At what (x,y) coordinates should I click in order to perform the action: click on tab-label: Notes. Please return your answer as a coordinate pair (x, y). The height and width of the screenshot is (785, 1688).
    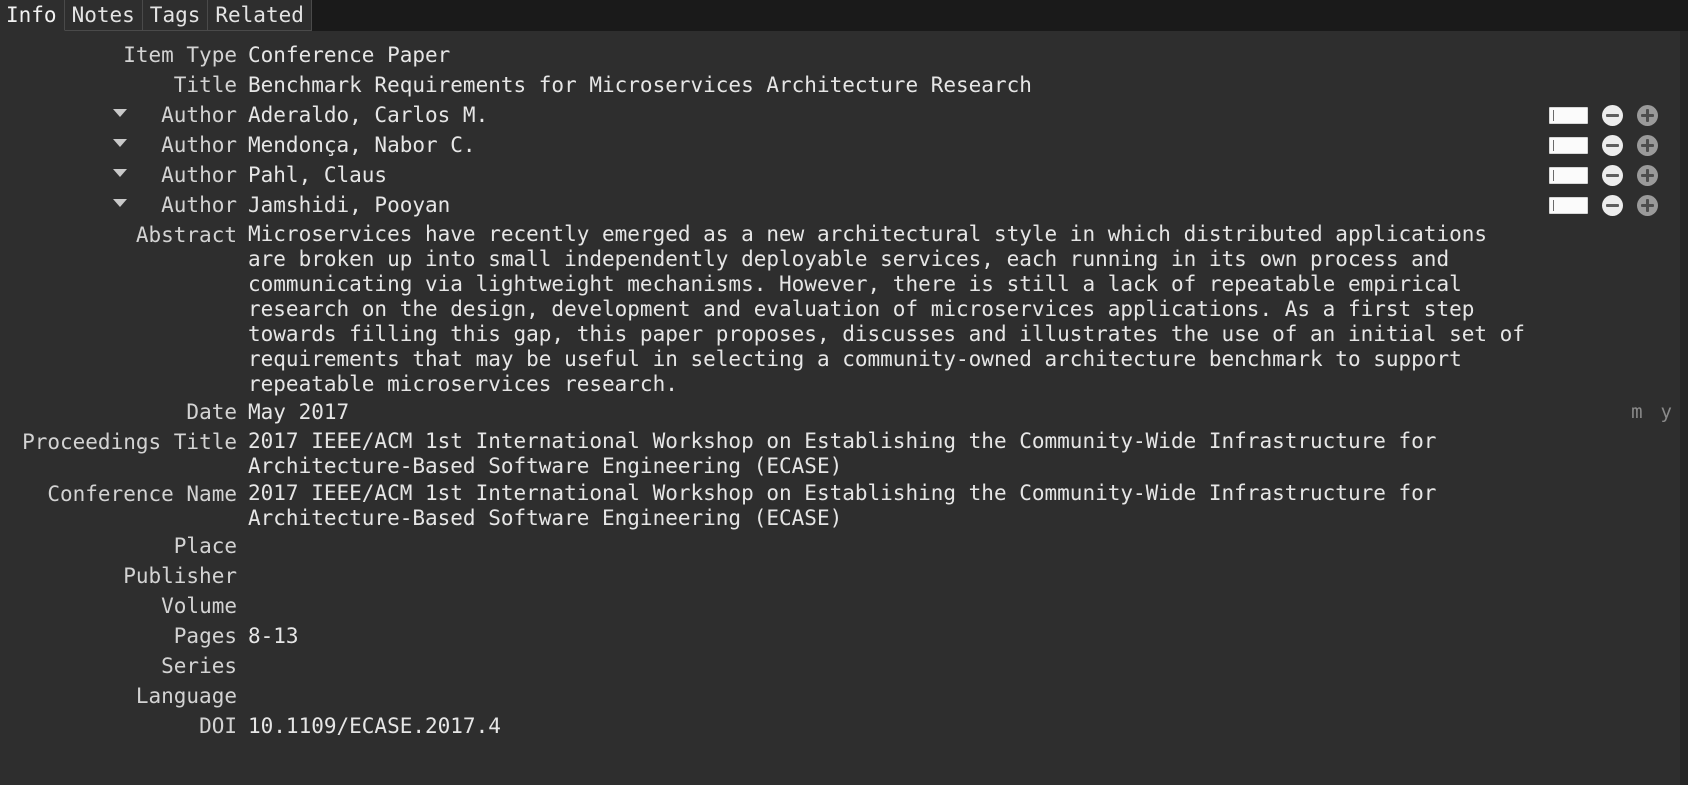
    Looking at the image, I should click on (103, 14).